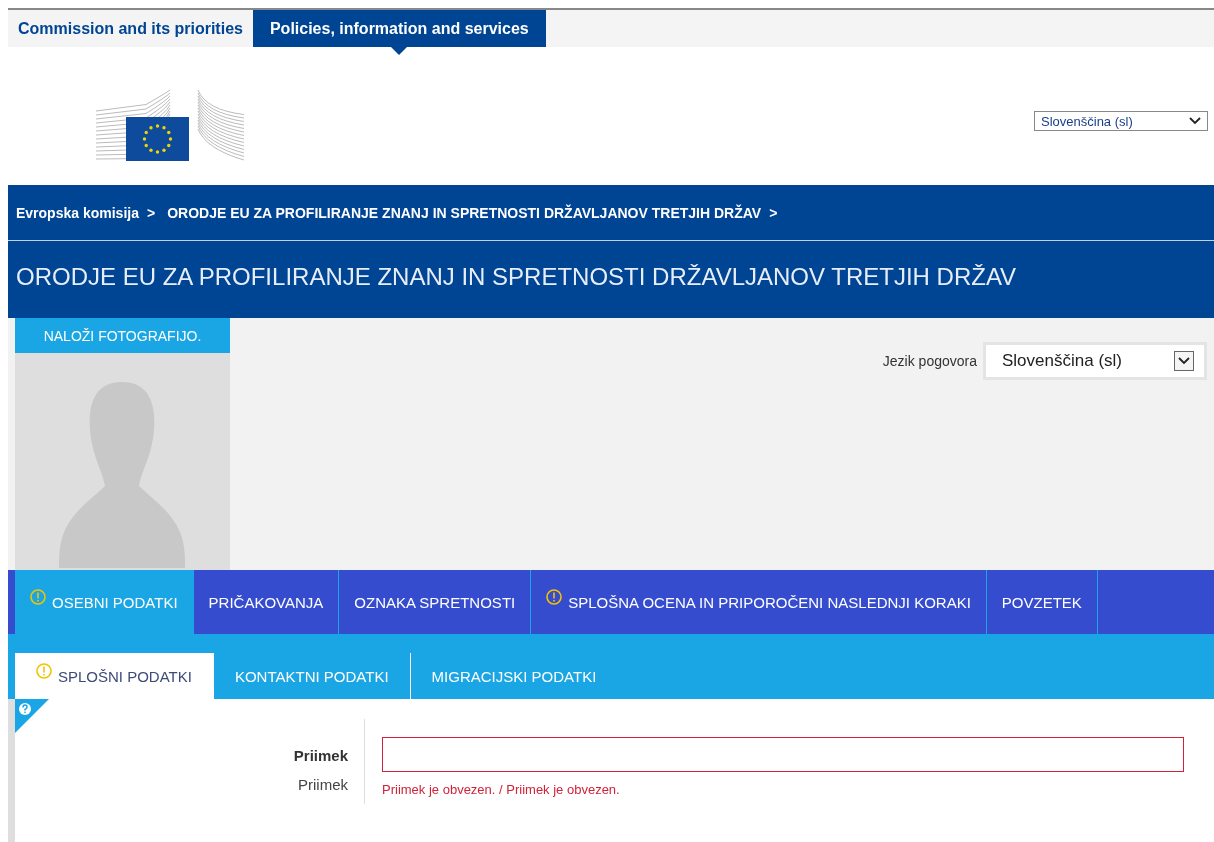 The image size is (1214, 842). Describe the element at coordinates (516, 276) in the screenshot. I see `page-title: ORODJE EU ZA PROFILIRANJE ZNANJ IN SPRETNOSTI DRŽAVLJANOV TRETJIH DRŽAV` at that location.